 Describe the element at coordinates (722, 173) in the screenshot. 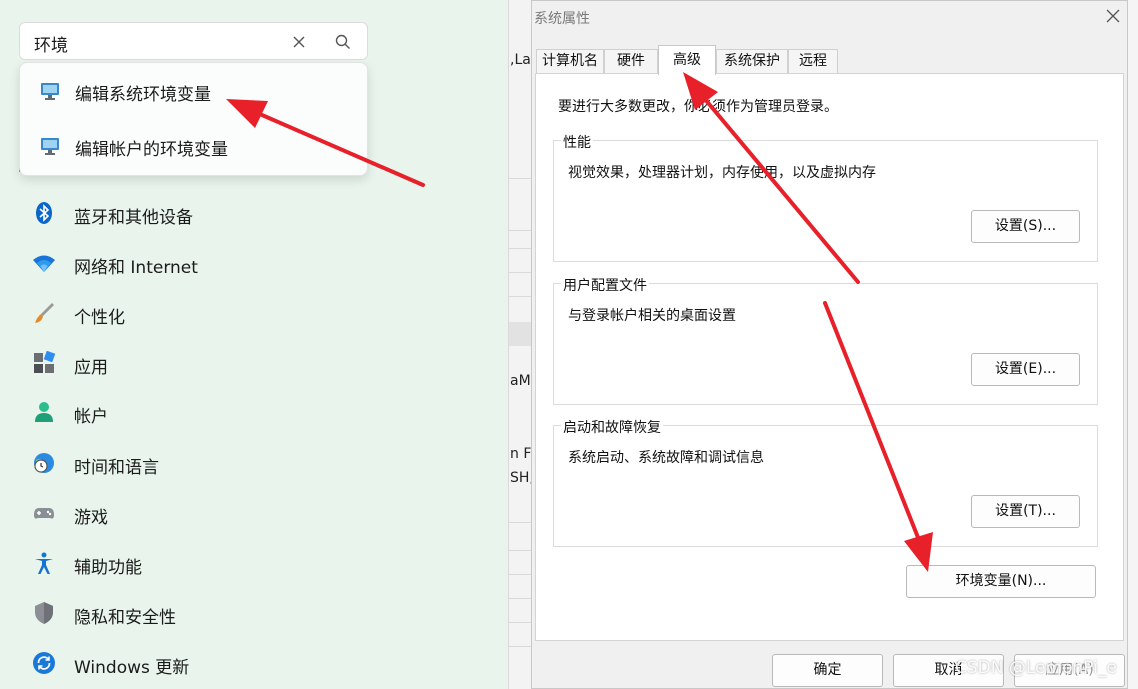

I see `group-desc-performance: 视觉效果，处理器计划，内存使用，以及虚拟内存` at that location.